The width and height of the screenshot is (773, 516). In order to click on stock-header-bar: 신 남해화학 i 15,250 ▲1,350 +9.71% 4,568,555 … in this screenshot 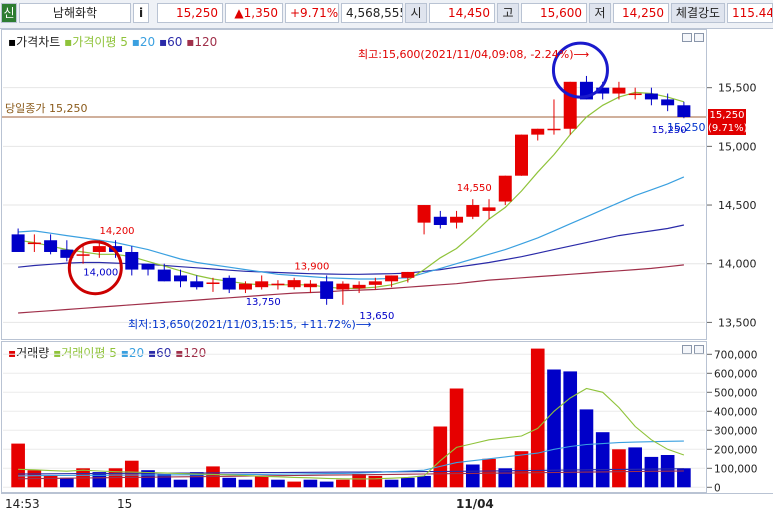, I will do `click(386, 14)`.